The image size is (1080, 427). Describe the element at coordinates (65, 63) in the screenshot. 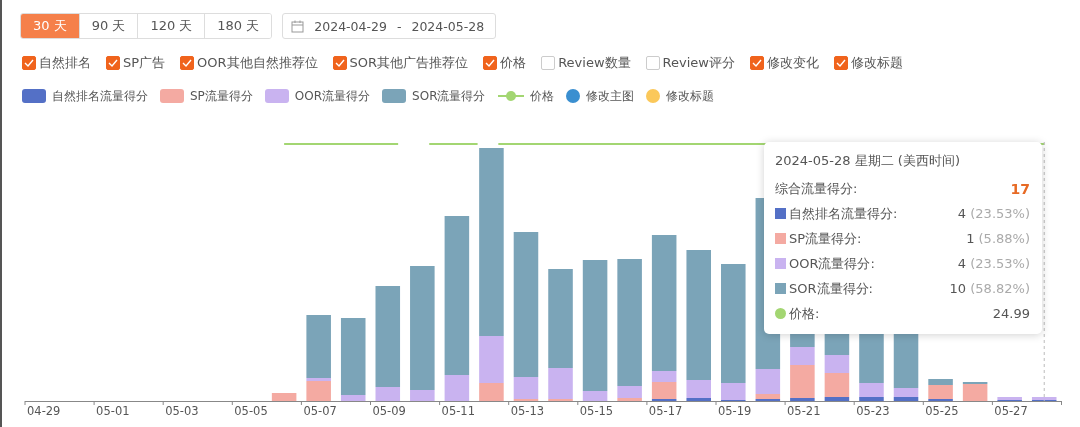

I see `checkbox-label: 自然排名` at that location.